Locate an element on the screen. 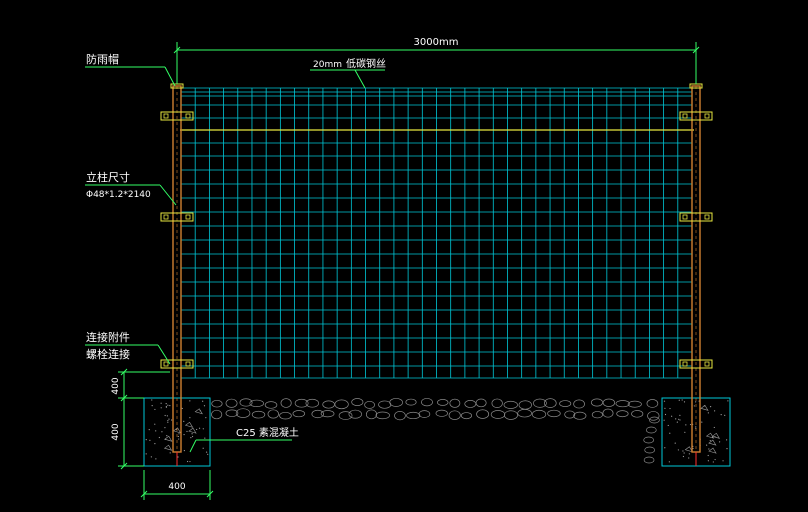 The width and height of the screenshot is (808, 512). concrete-label: C25 素混凝土 is located at coordinates (267, 432).